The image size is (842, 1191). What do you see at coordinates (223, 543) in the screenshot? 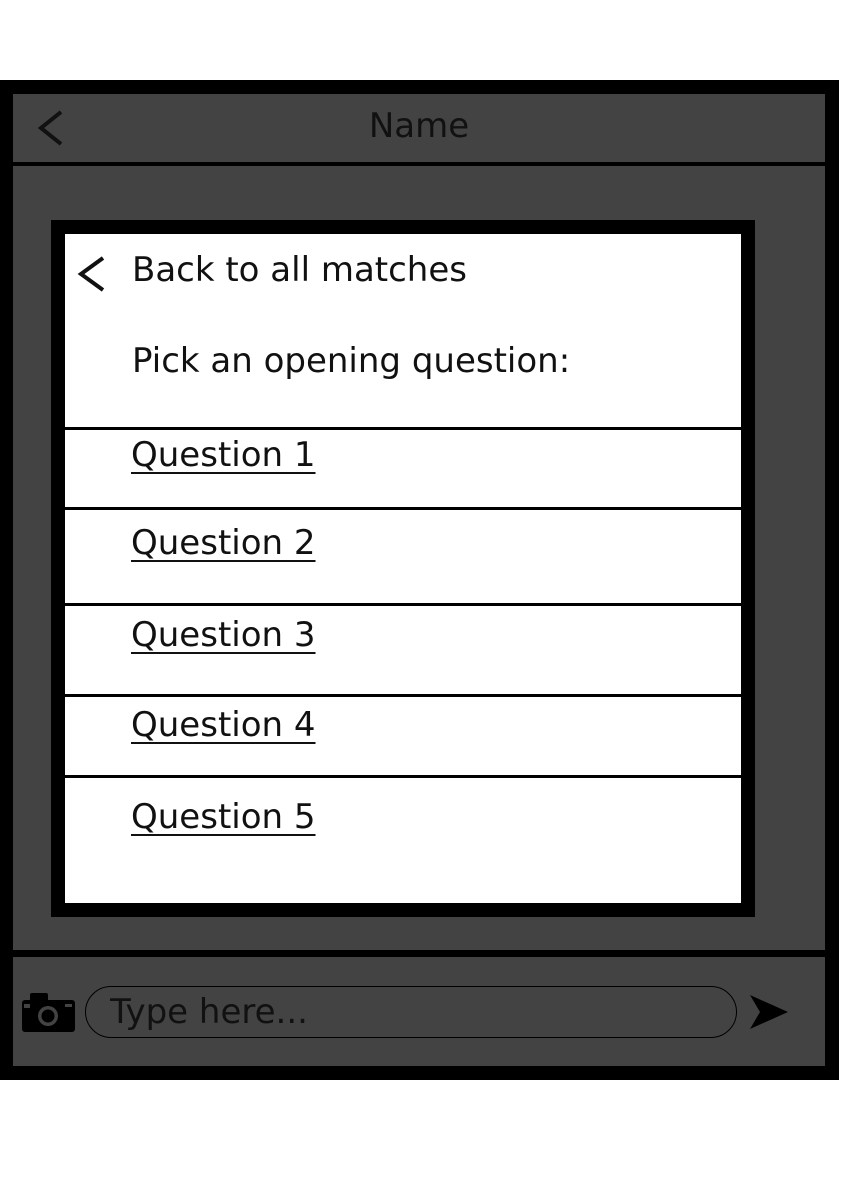
I see `question-2-link: Question 2` at bounding box center [223, 543].